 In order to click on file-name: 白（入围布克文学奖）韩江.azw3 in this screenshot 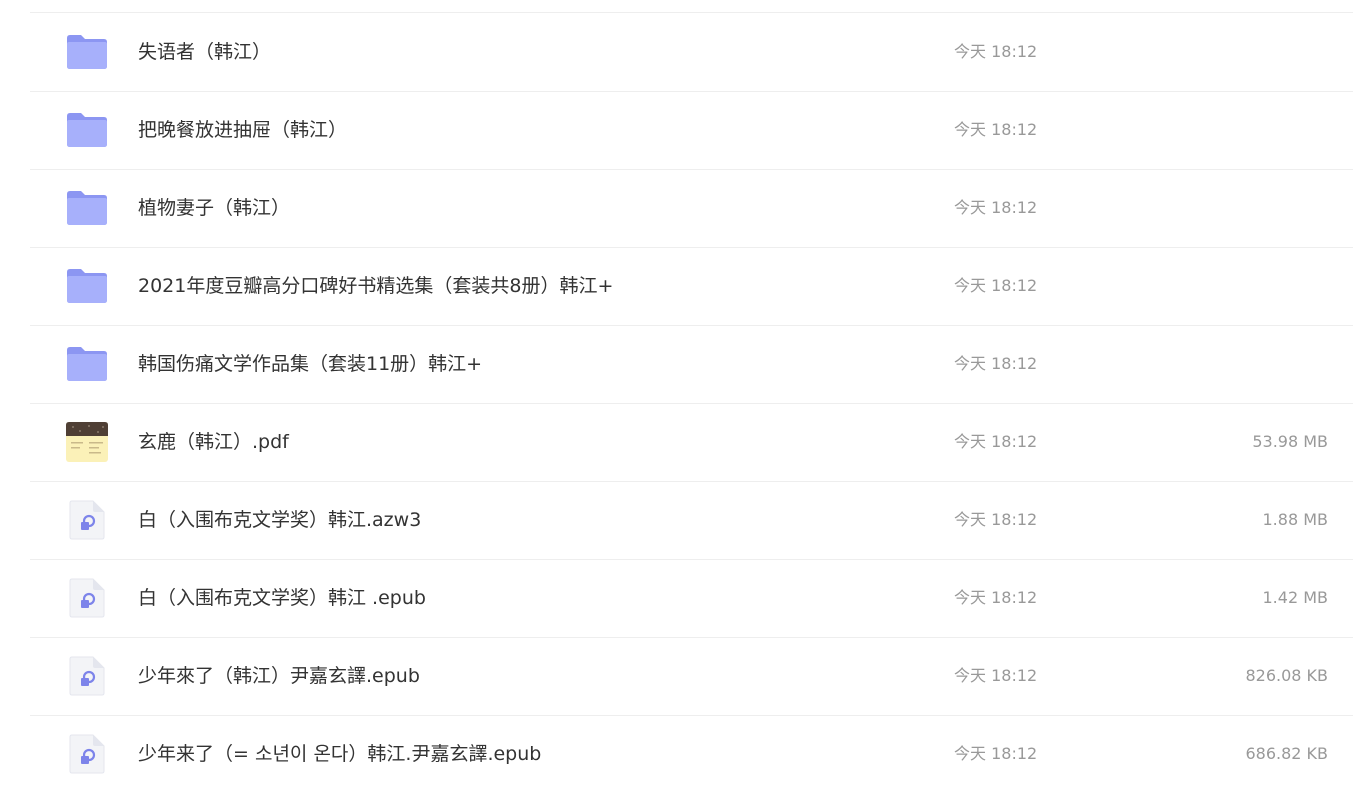, I will do `click(280, 520)`.